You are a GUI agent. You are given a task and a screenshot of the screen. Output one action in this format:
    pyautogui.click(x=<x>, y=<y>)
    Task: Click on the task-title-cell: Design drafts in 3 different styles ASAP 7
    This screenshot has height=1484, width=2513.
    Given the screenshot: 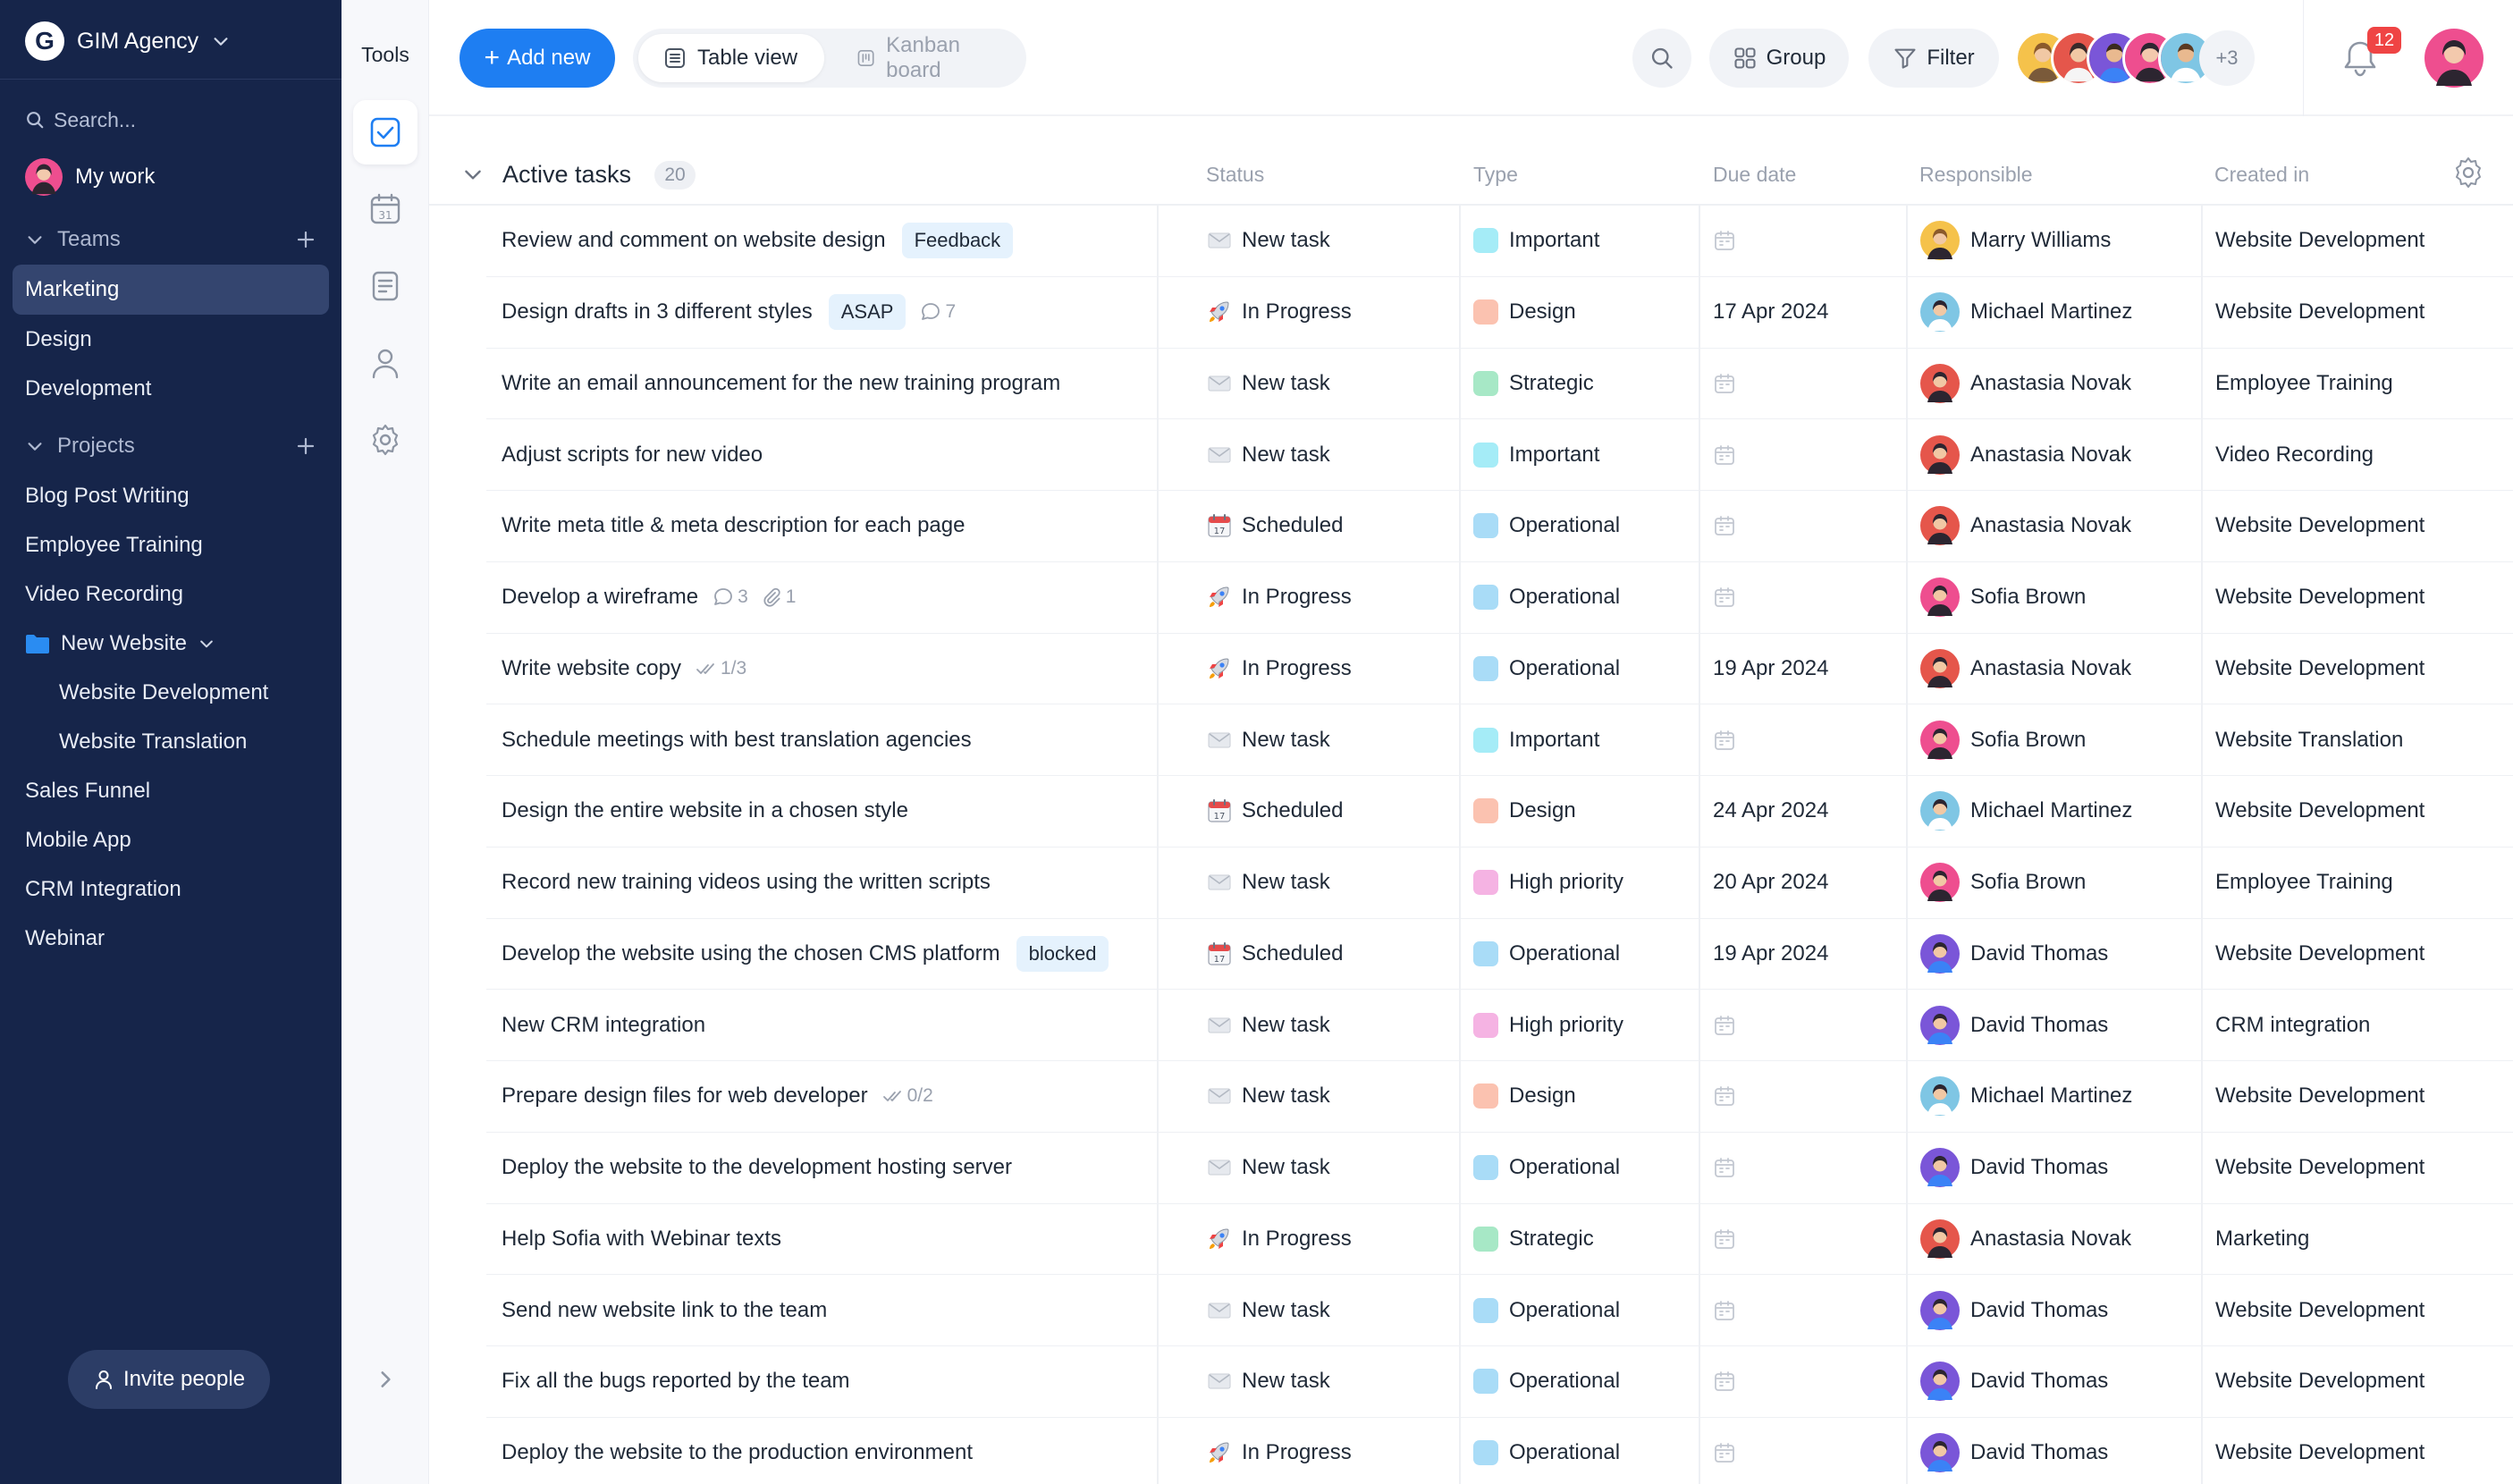 What is the action you would take?
    pyautogui.click(x=729, y=312)
    